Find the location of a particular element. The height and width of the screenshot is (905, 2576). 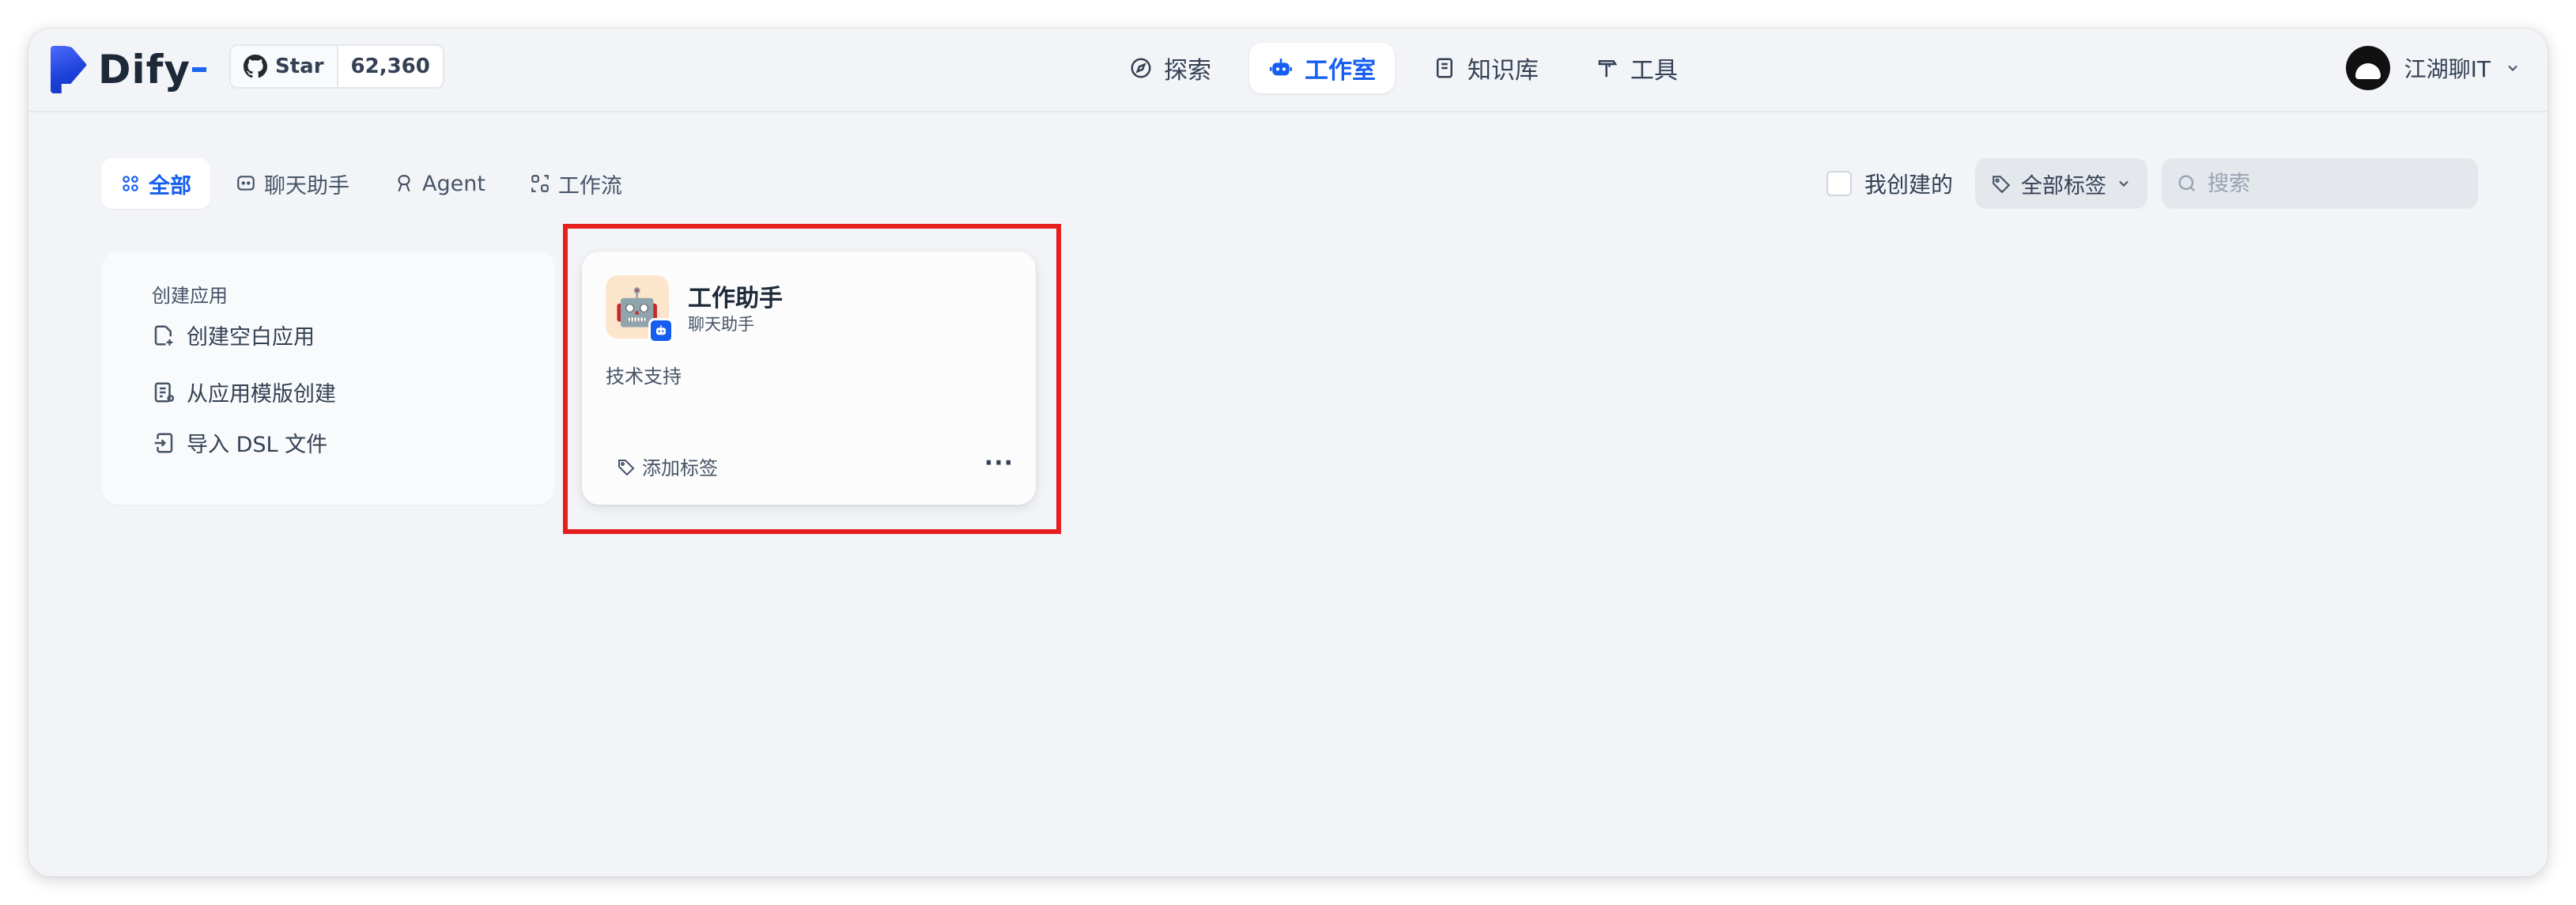

create-app-card: 创建应用 创建空白应用 从应用模版创建 导入 DSL 文件 is located at coordinates (328, 378).